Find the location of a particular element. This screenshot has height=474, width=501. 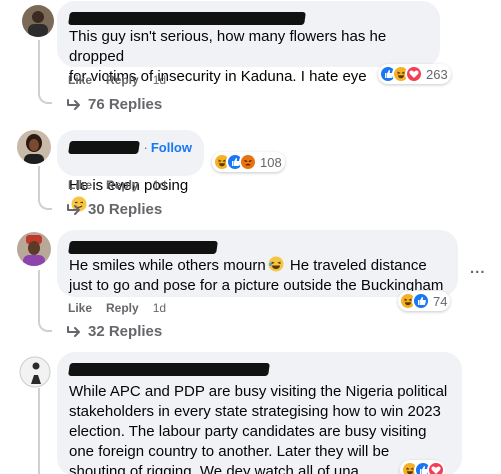

replies-count: 32 Replies is located at coordinates (125, 331).